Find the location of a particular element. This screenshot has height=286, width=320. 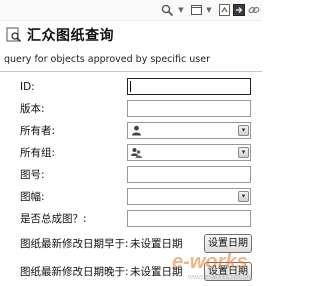

title-text: 汇众图纸查询 is located at coordinates (70, 36).